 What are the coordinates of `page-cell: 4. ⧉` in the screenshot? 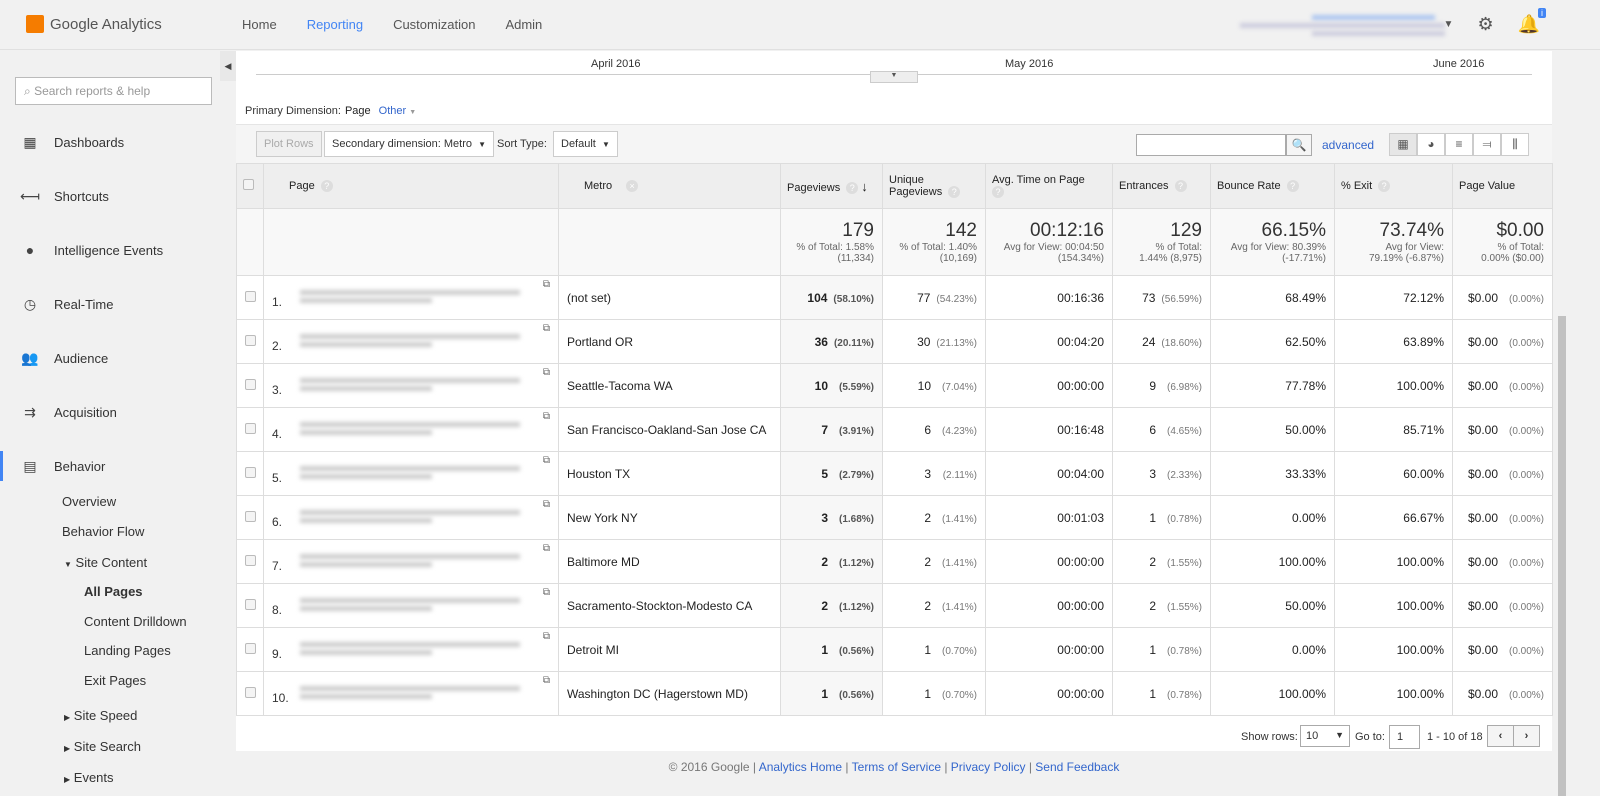 It's located at (411, 429).